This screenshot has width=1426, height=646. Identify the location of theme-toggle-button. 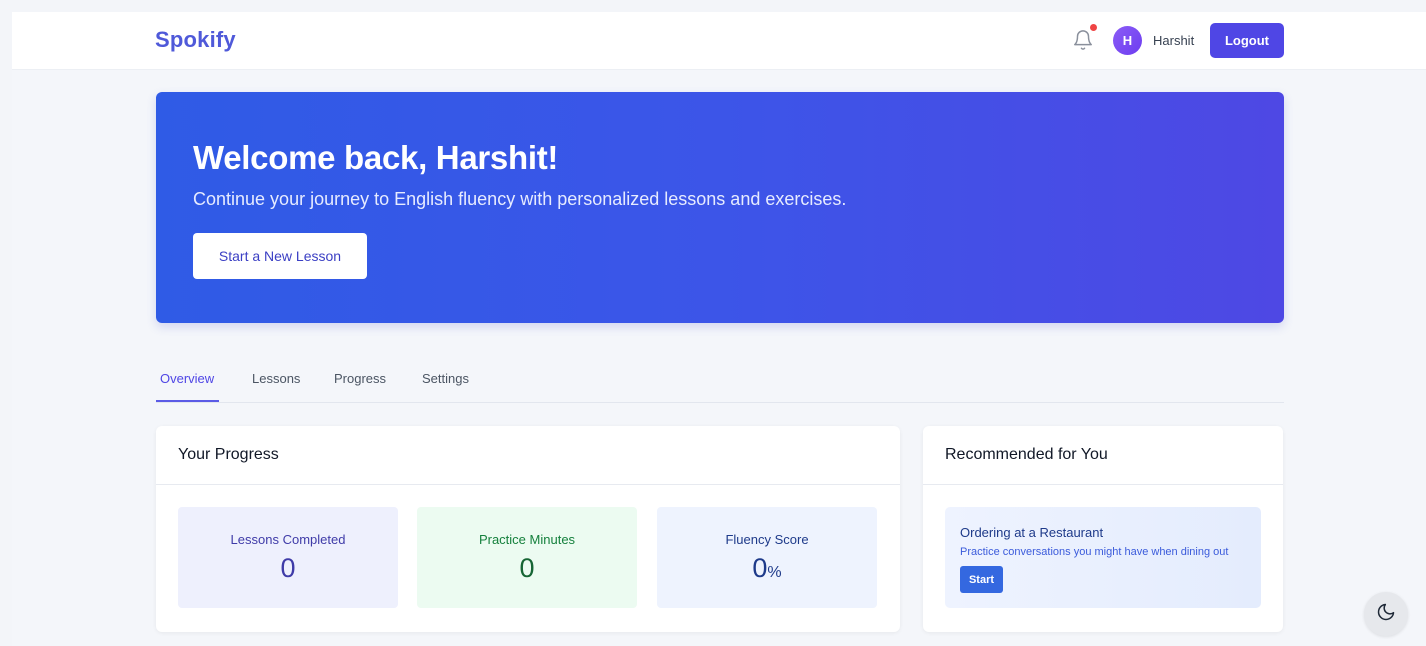
(1386, 614).